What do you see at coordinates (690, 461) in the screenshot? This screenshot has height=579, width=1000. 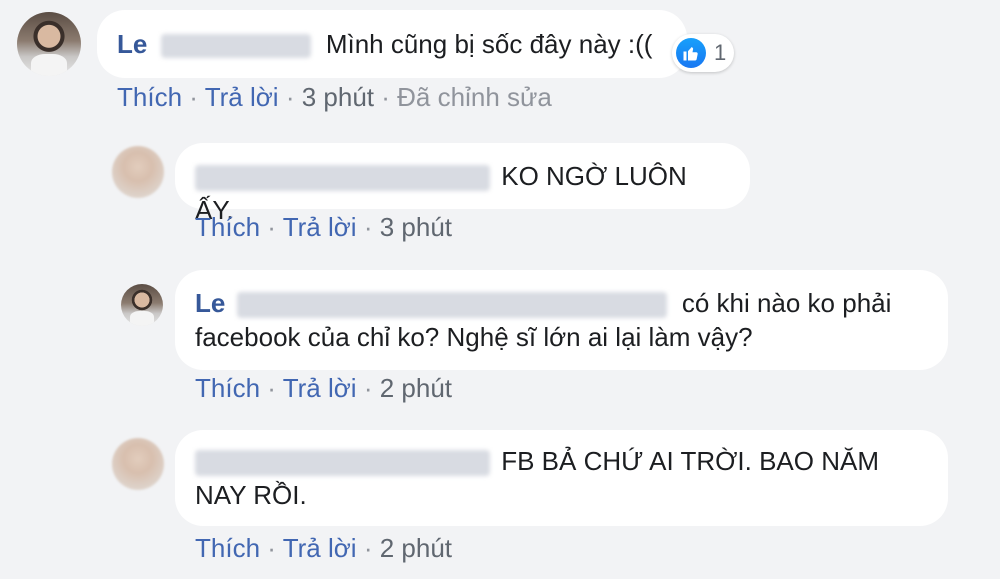 I see `comment-text-line: FB BẢ CHỨ AI TRỜI. BAO NĂM` at bounding box center [690, 461].